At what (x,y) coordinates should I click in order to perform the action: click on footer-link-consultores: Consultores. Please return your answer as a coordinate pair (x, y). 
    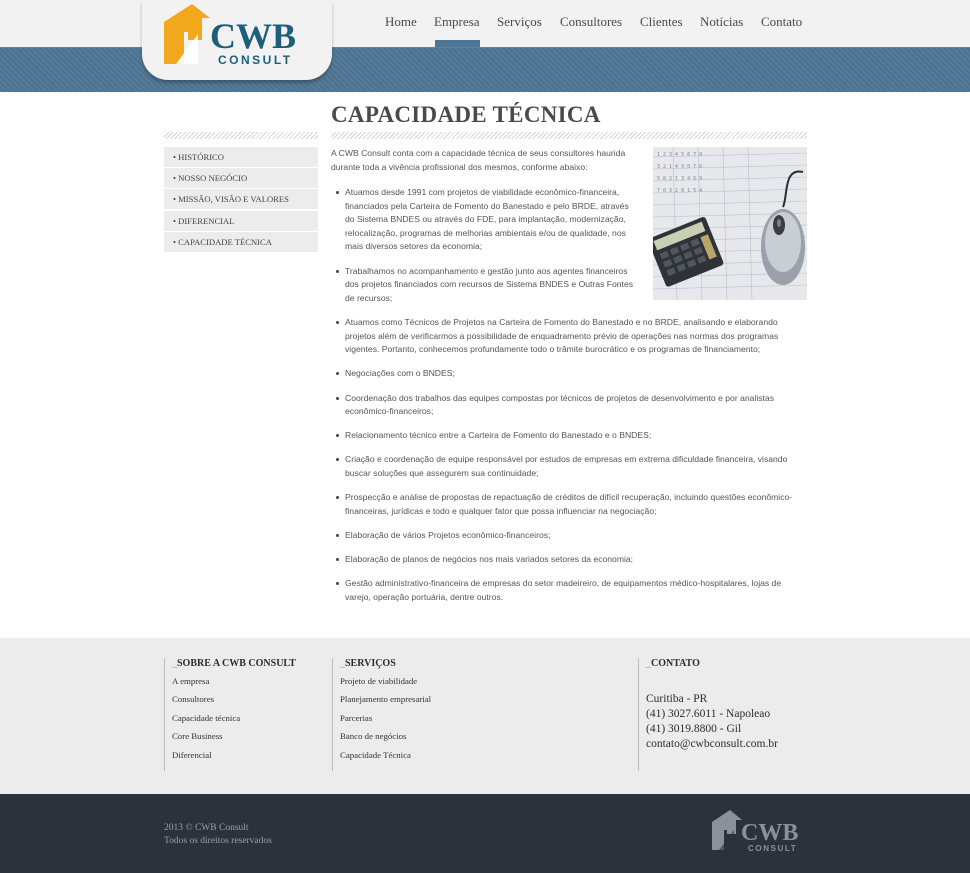
    Looking at the image, I should click on (252, 699).